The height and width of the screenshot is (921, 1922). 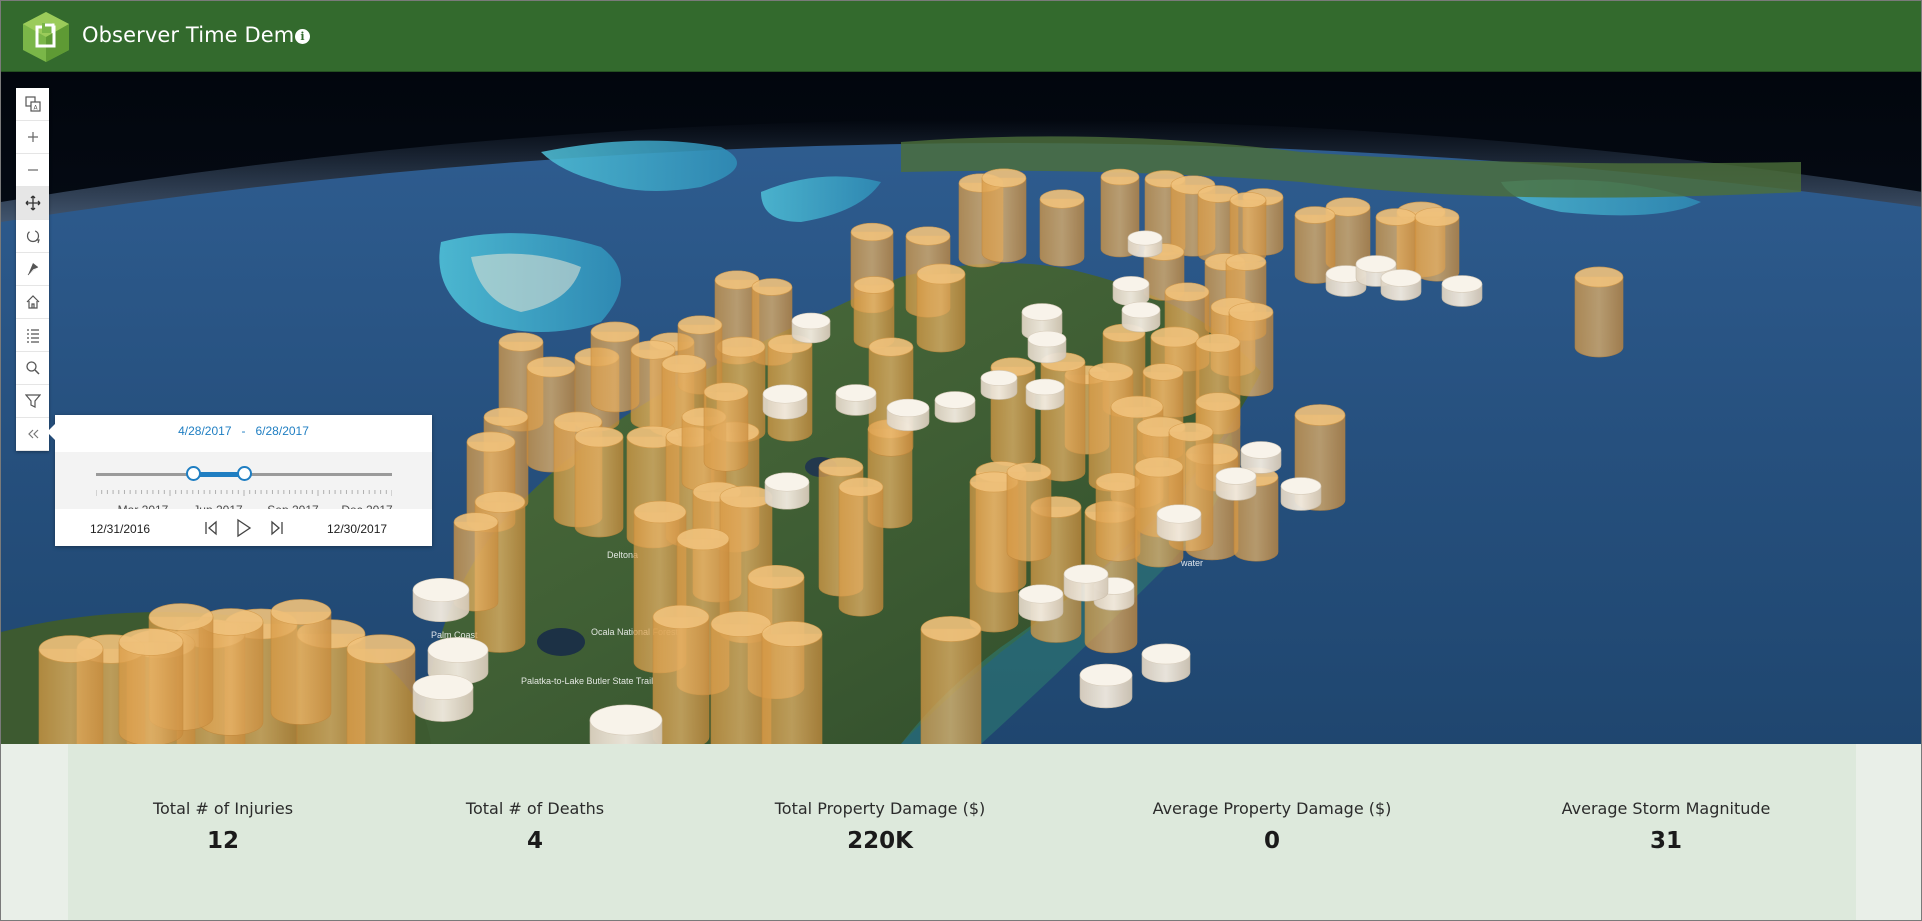 I want to click on layer-list-button, so click(x=32, y=335).